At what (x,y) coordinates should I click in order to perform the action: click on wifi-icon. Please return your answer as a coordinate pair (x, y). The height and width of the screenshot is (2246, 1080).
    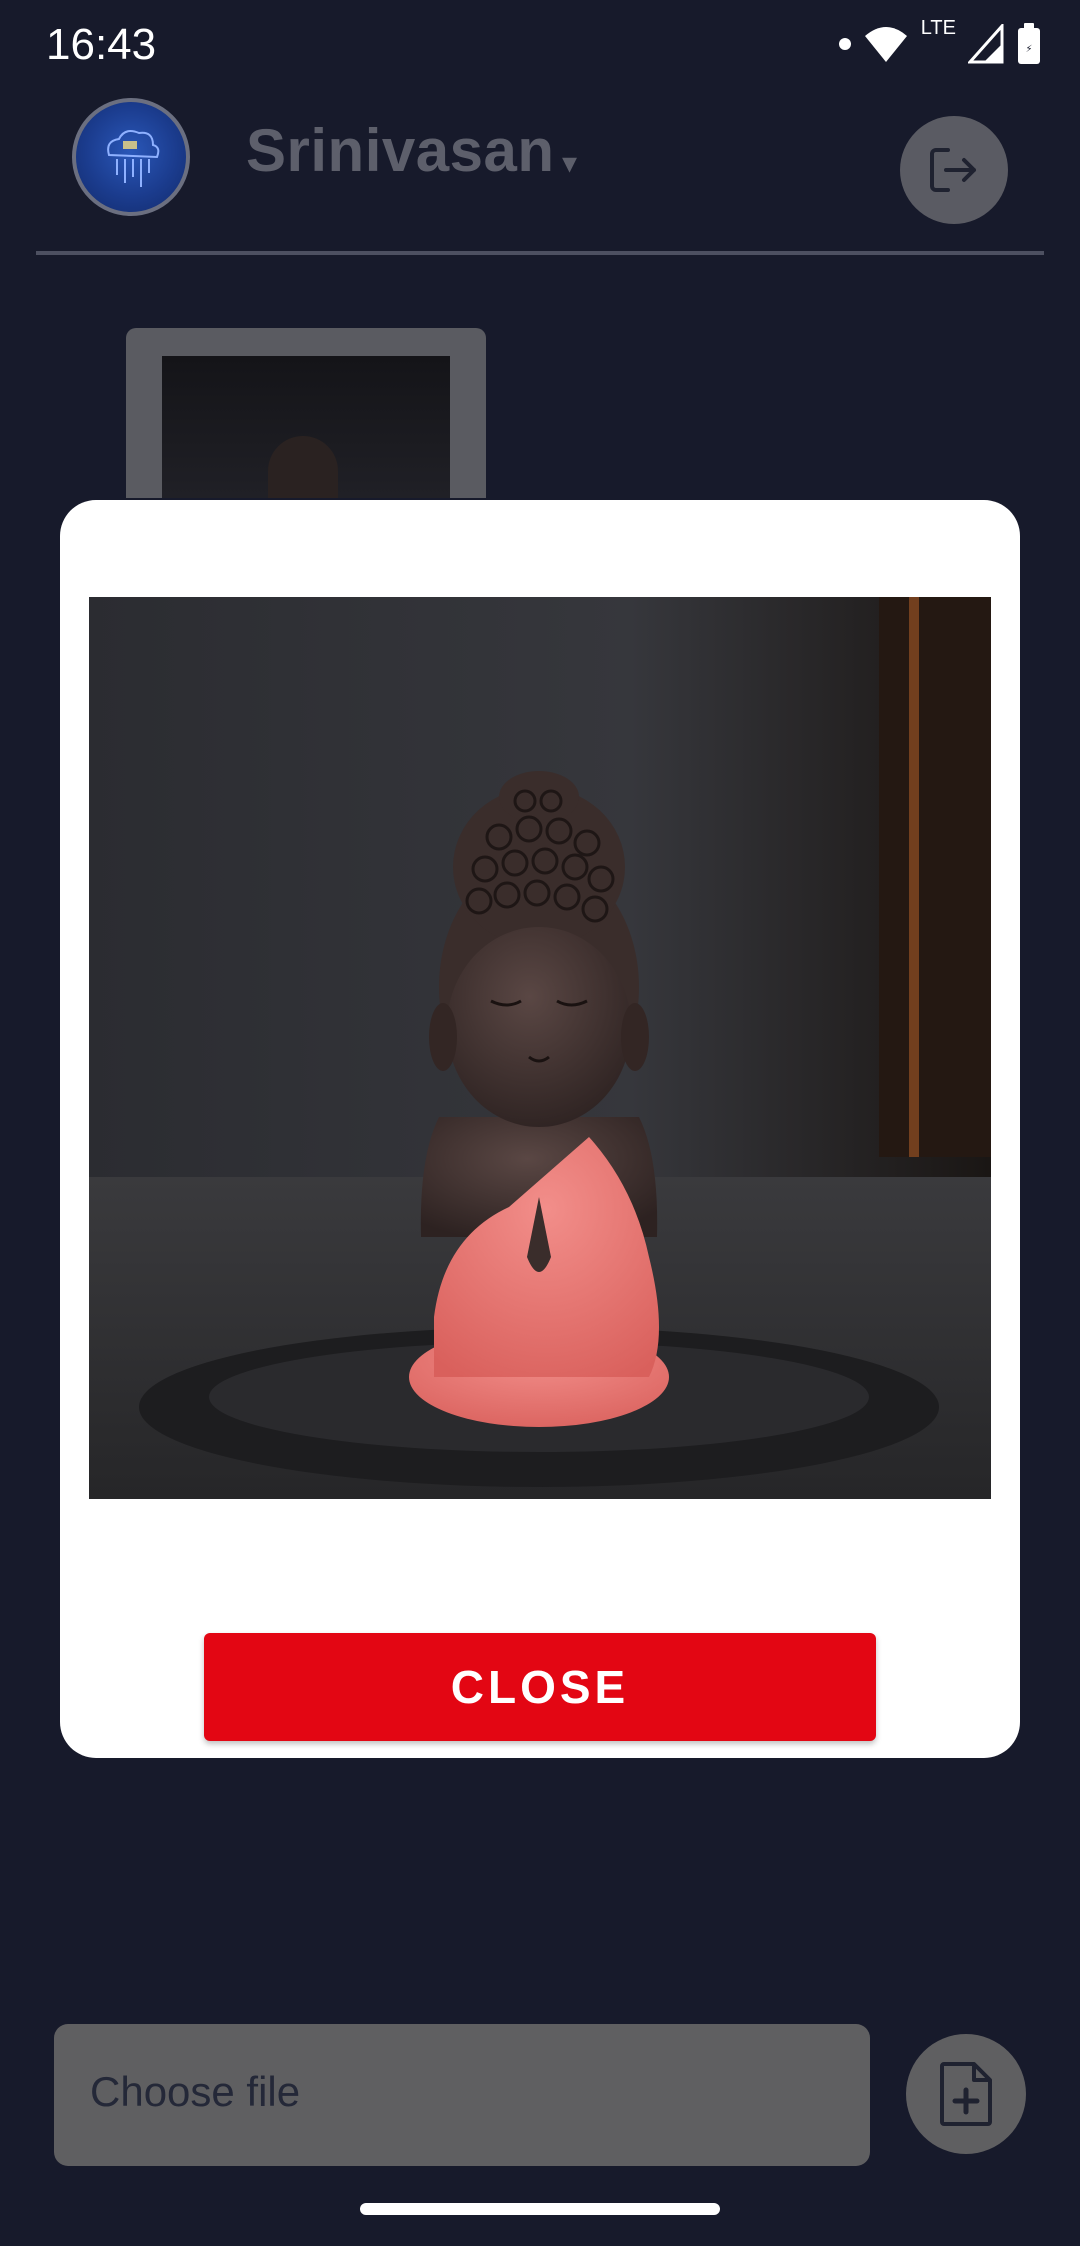
    Looking at the image, I should click on (885, 44).